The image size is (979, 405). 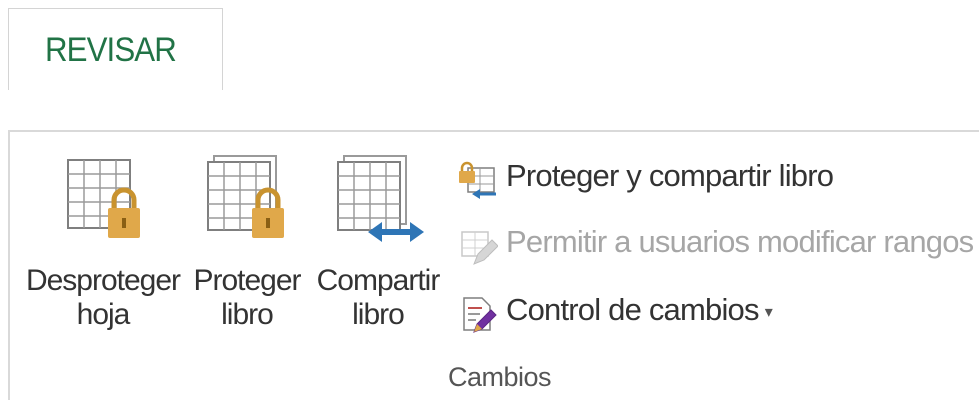 I want to click on ribbon-left-border, so click(x=9, y=266).